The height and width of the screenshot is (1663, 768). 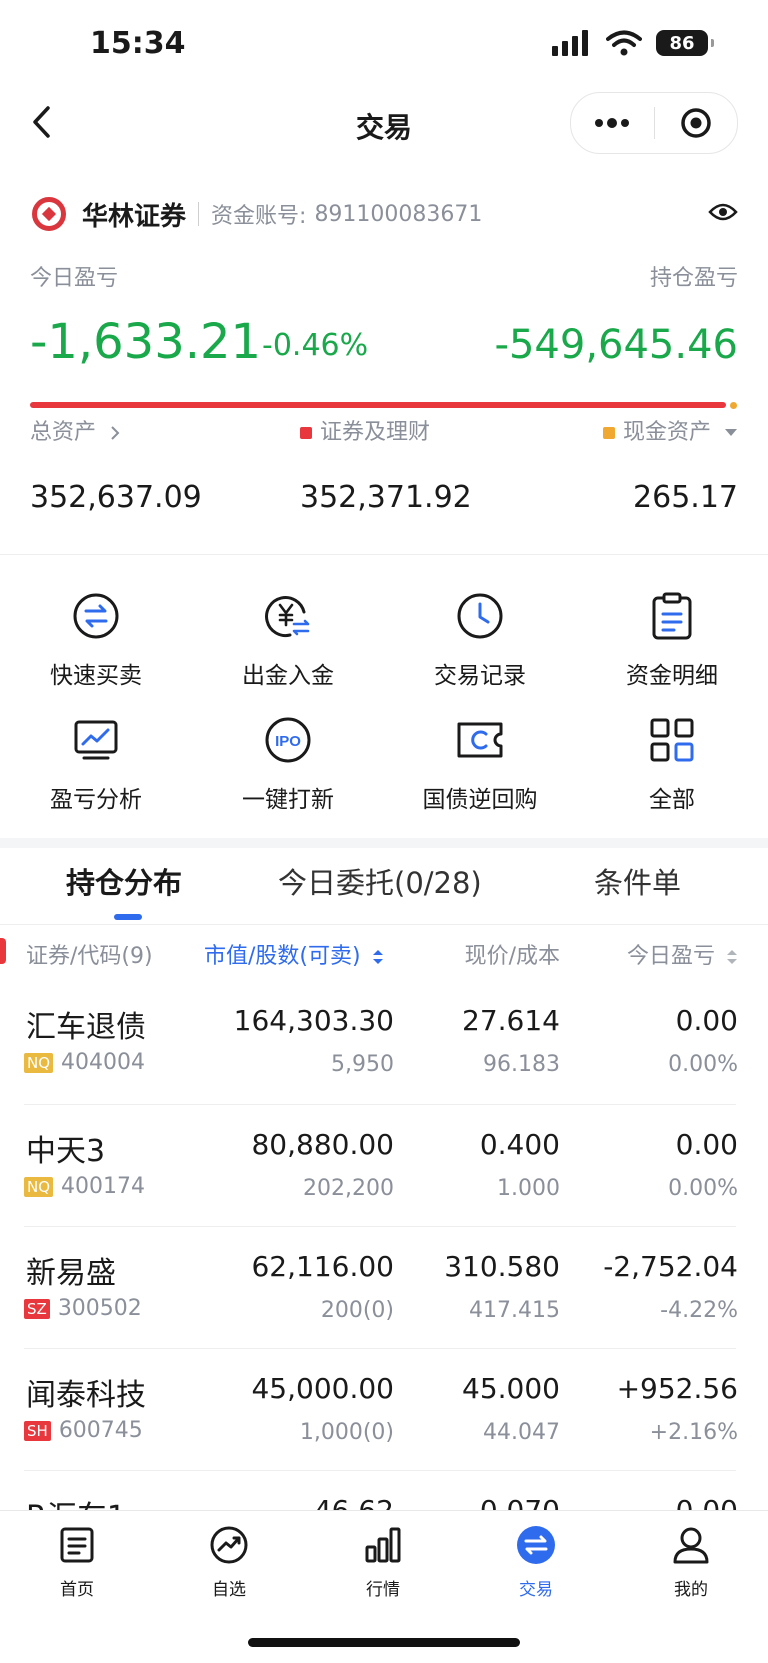 I want to click on security-code-wrap: SH 600745, so click(x=83, y=1430).